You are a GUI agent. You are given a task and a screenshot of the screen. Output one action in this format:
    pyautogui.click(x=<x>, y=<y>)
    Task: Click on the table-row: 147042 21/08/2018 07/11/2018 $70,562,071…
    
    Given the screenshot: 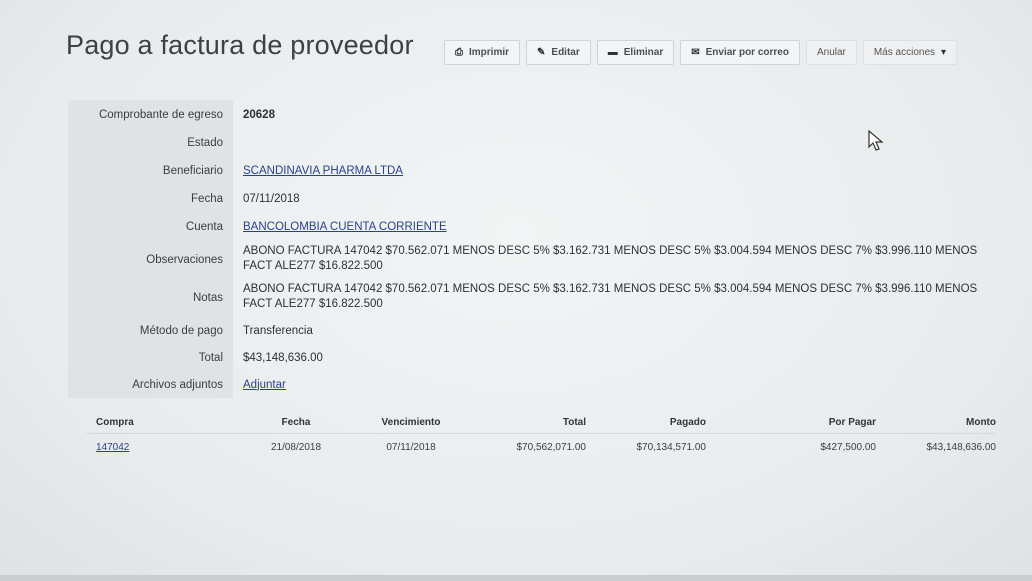 What is the action you would take?
    pyautogui.click(x=541, y=447)
    